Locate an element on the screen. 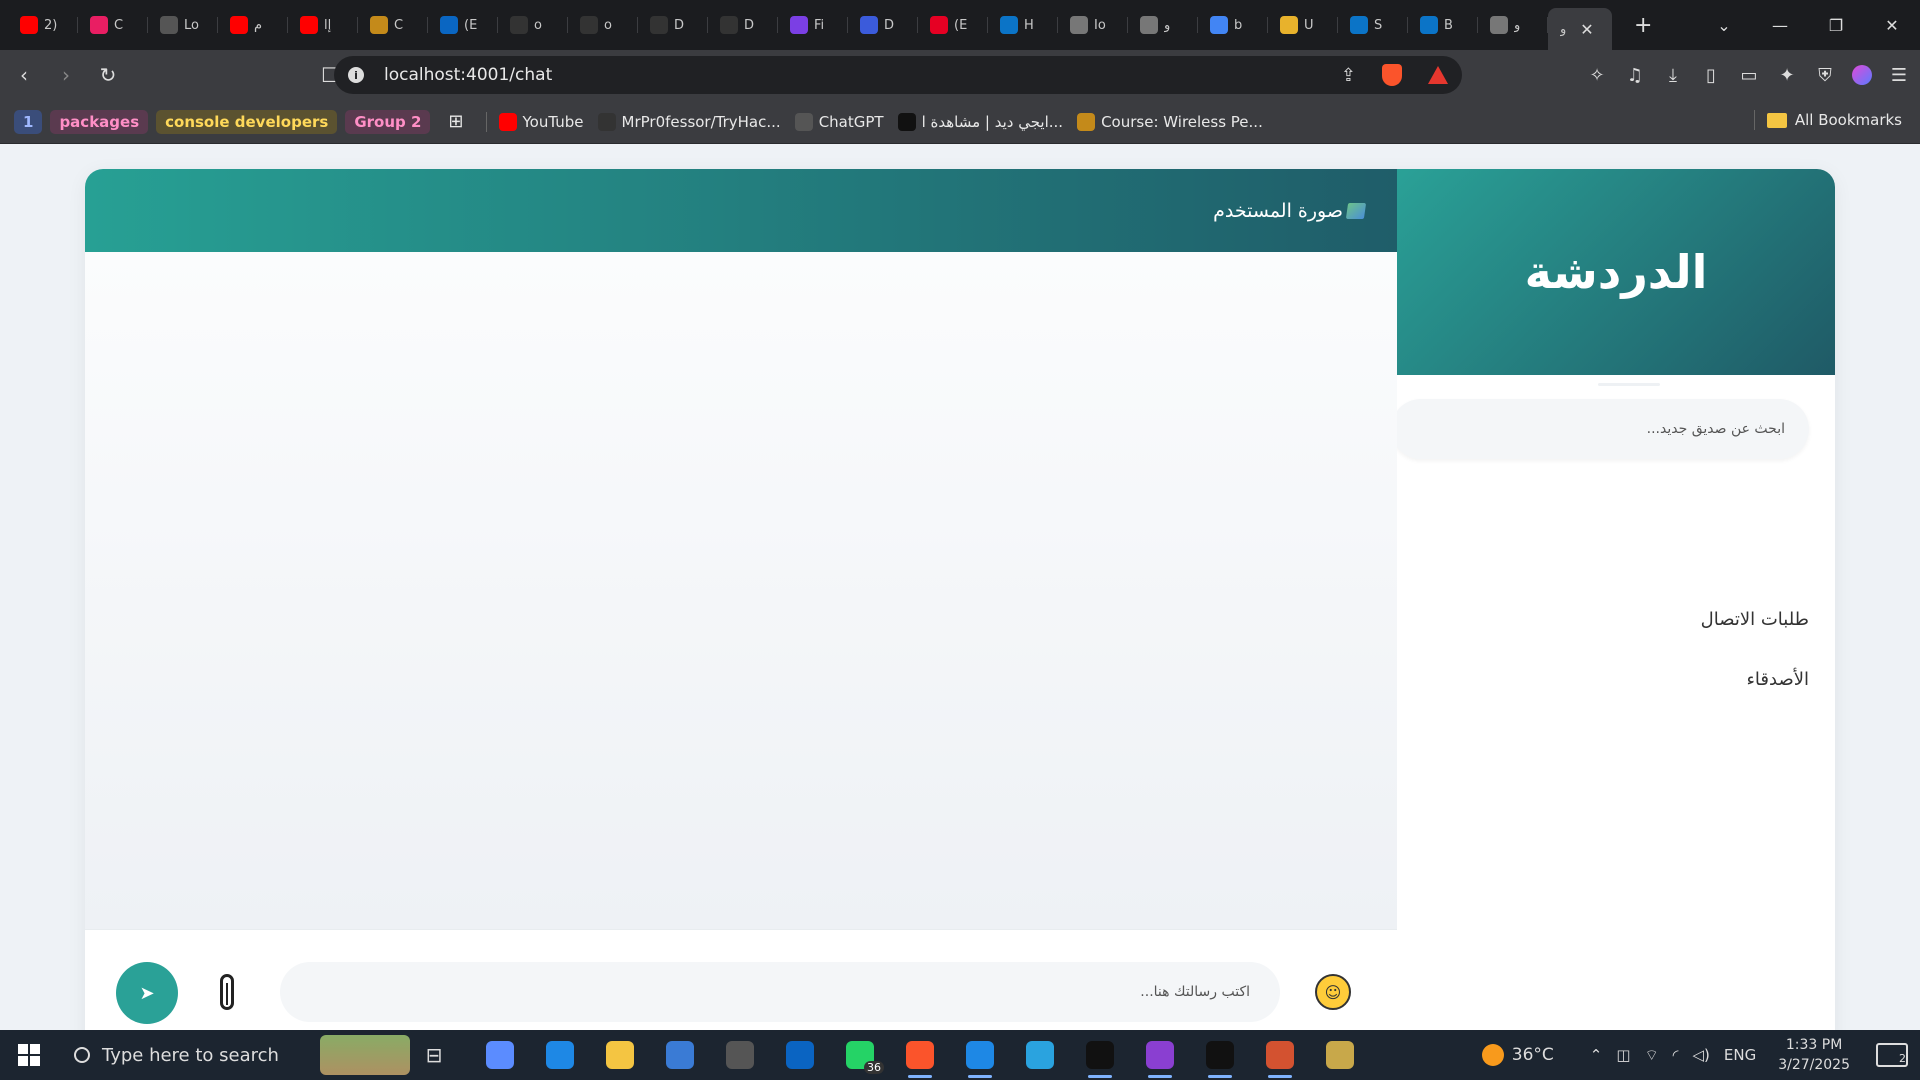 This screenshot has width=1920, height=1080. language-indicator: ENG is located at coordinates (1740, 1055).